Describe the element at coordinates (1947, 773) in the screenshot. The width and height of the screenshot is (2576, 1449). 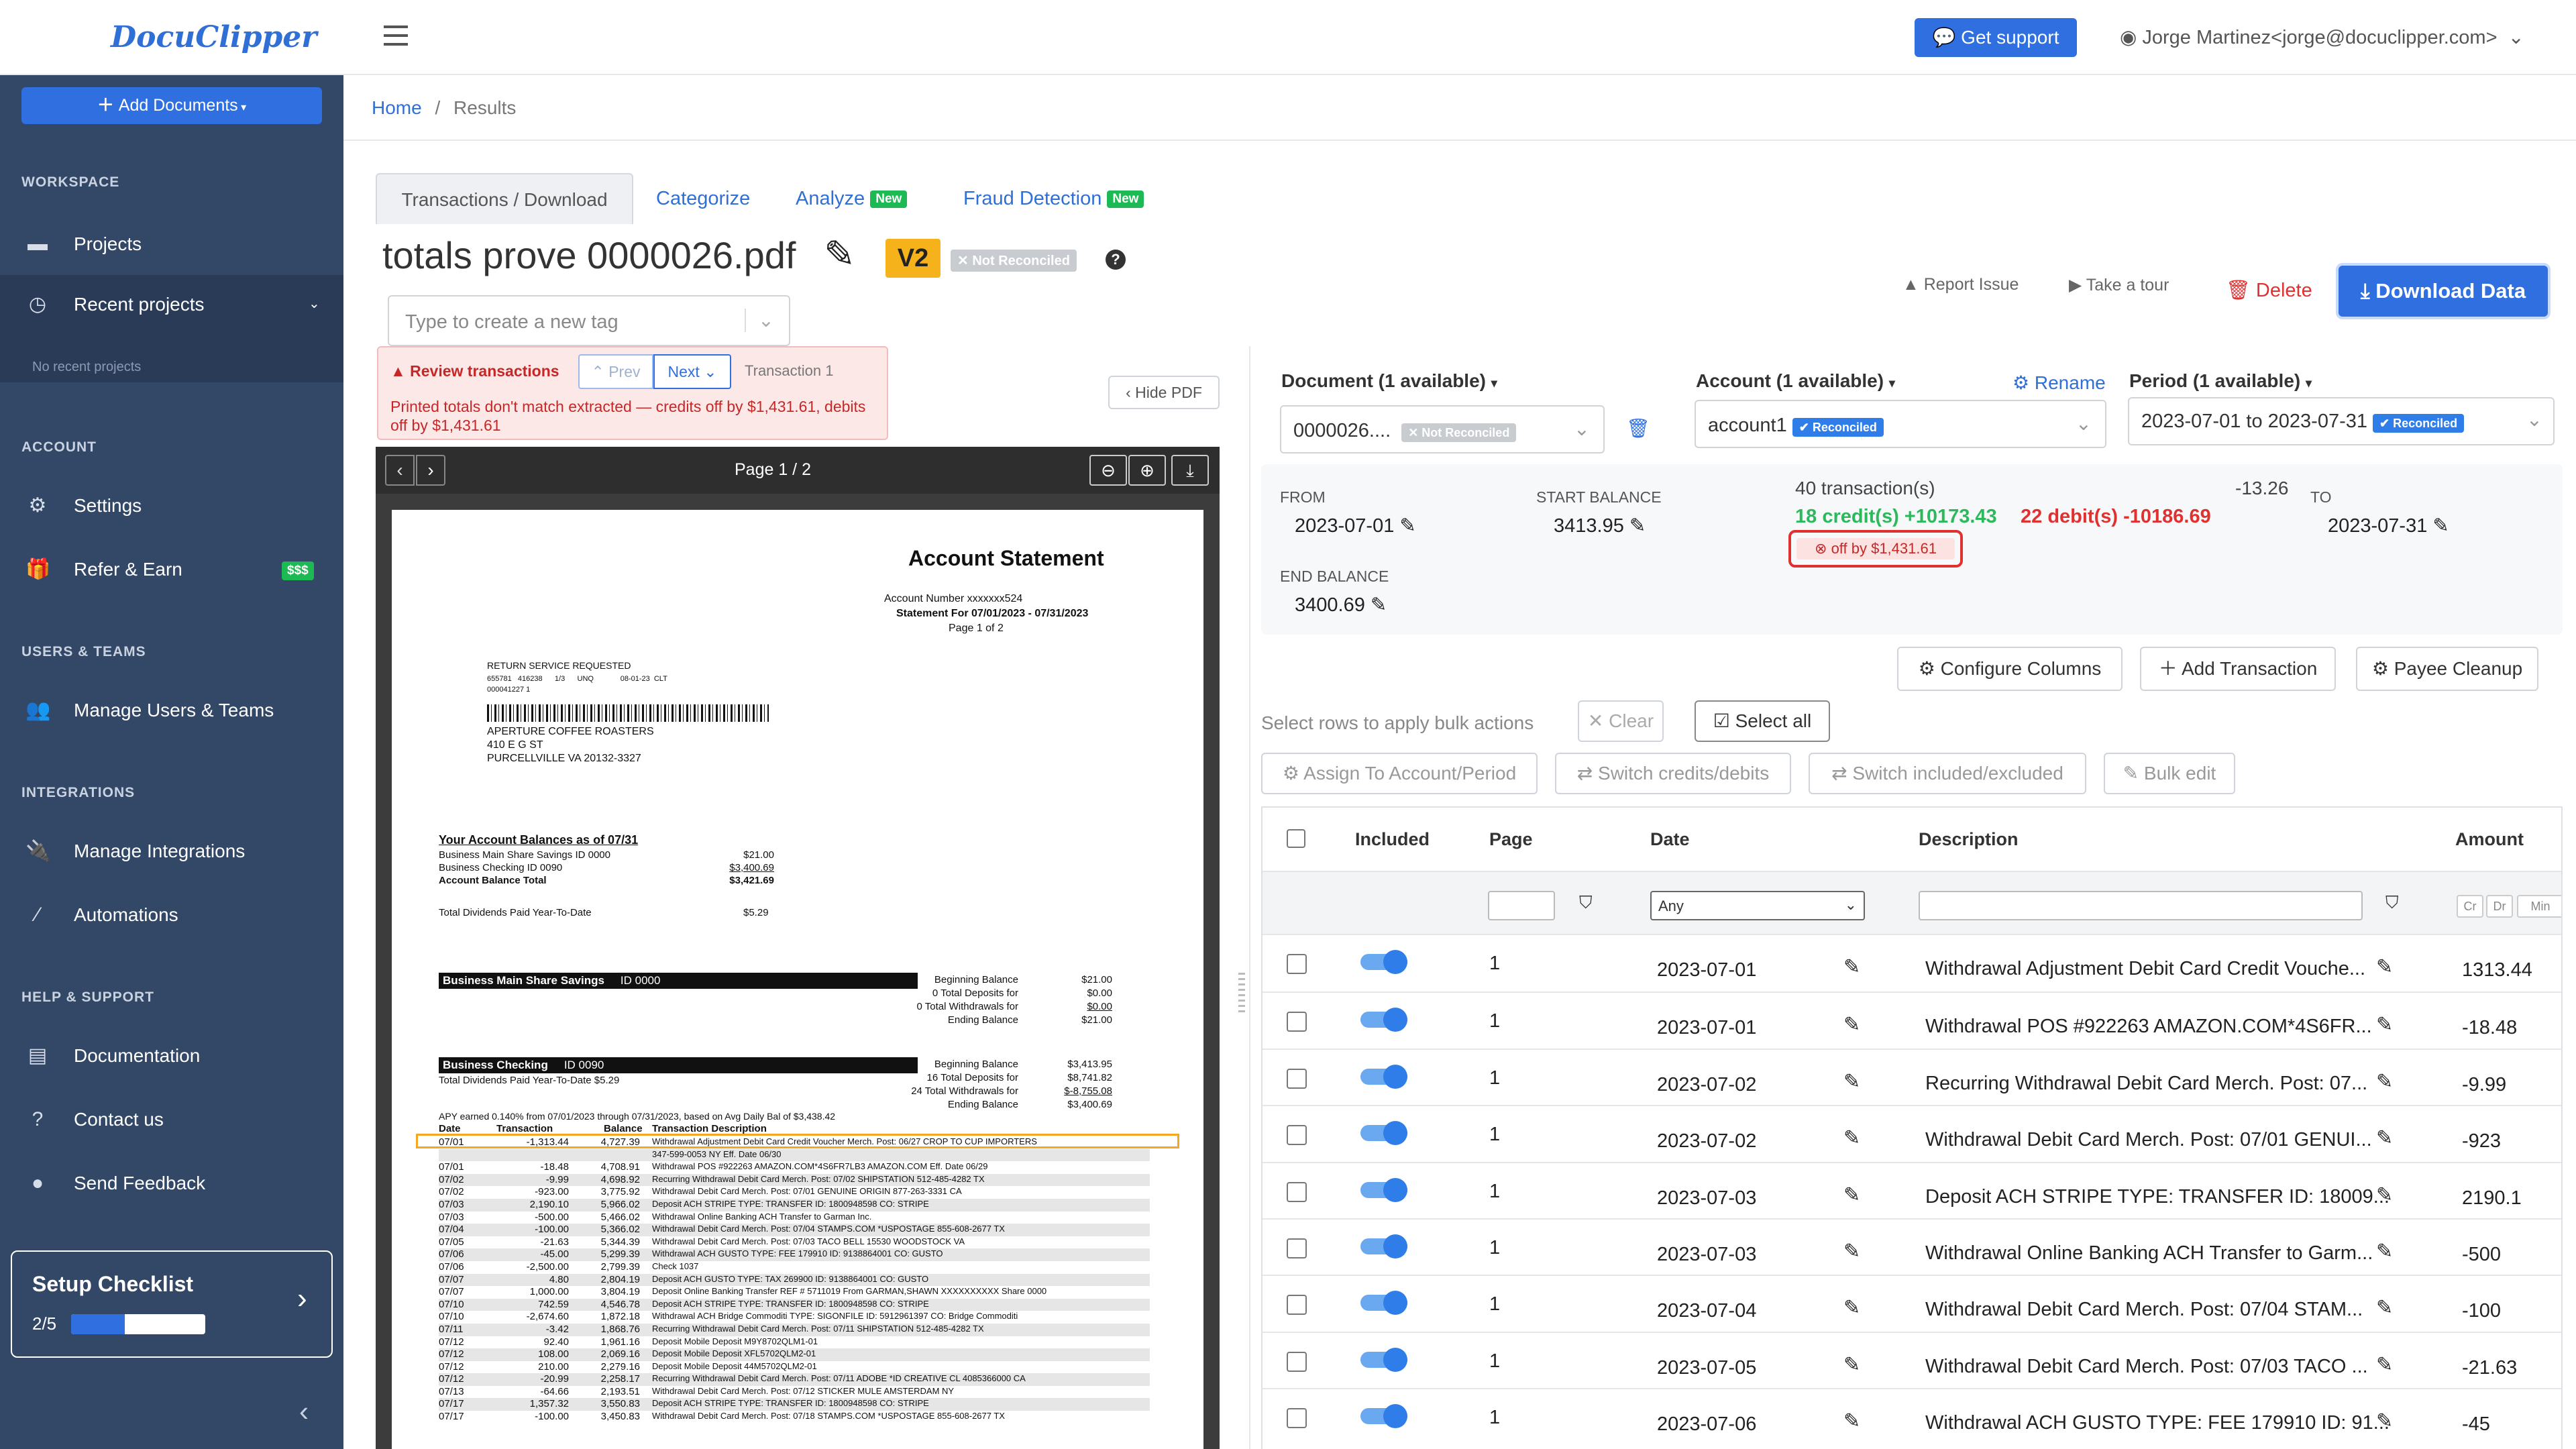
I see `switch-included-button: ⇄ Switch included/excluded` at that location.